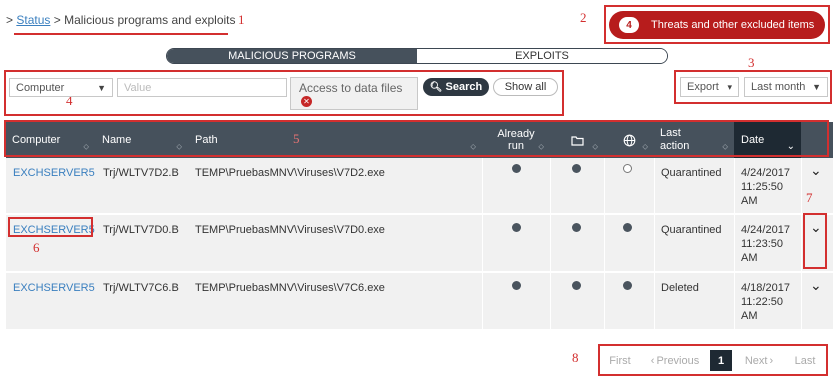 This screenshot has height=388, width=837. I want to click on export-select: Export ▾, so click(709, 87).